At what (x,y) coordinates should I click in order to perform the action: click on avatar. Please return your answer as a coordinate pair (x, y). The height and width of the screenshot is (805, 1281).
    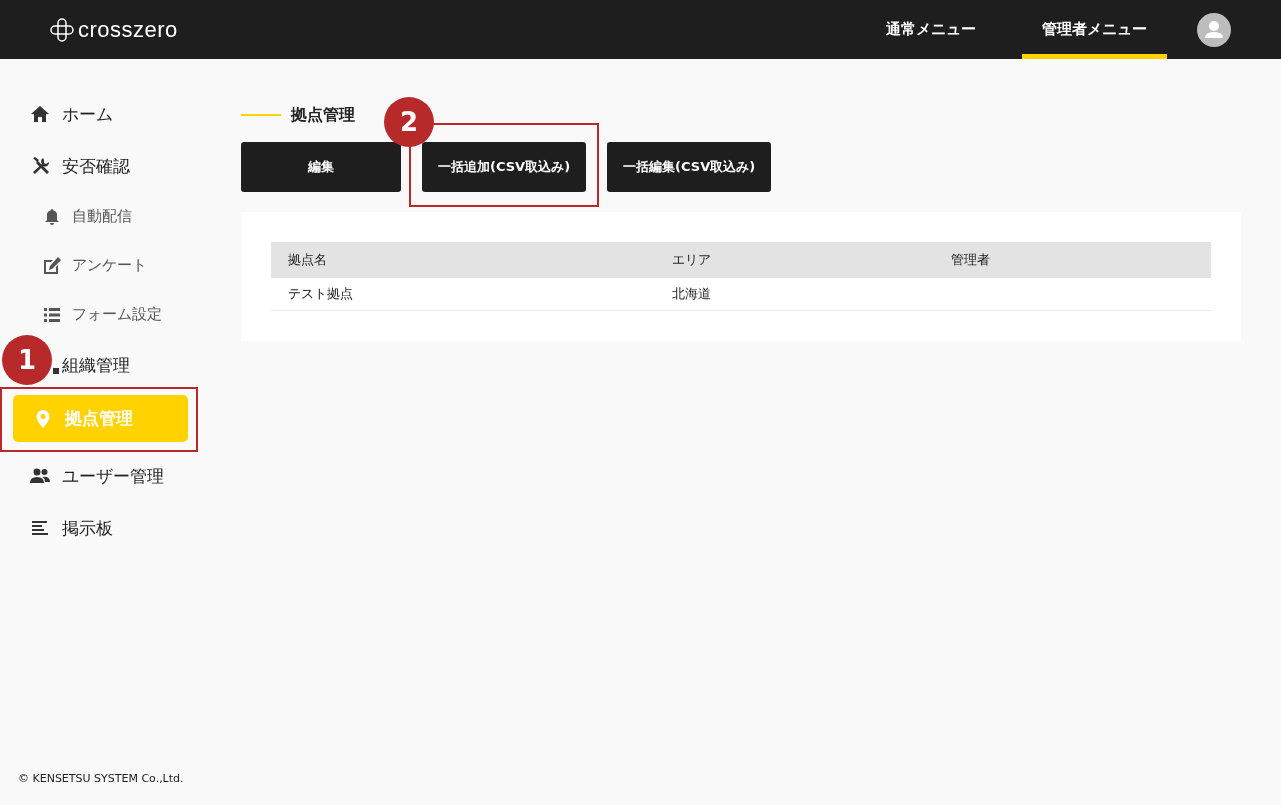
    Looking at the image, I should click on (1214, 29).